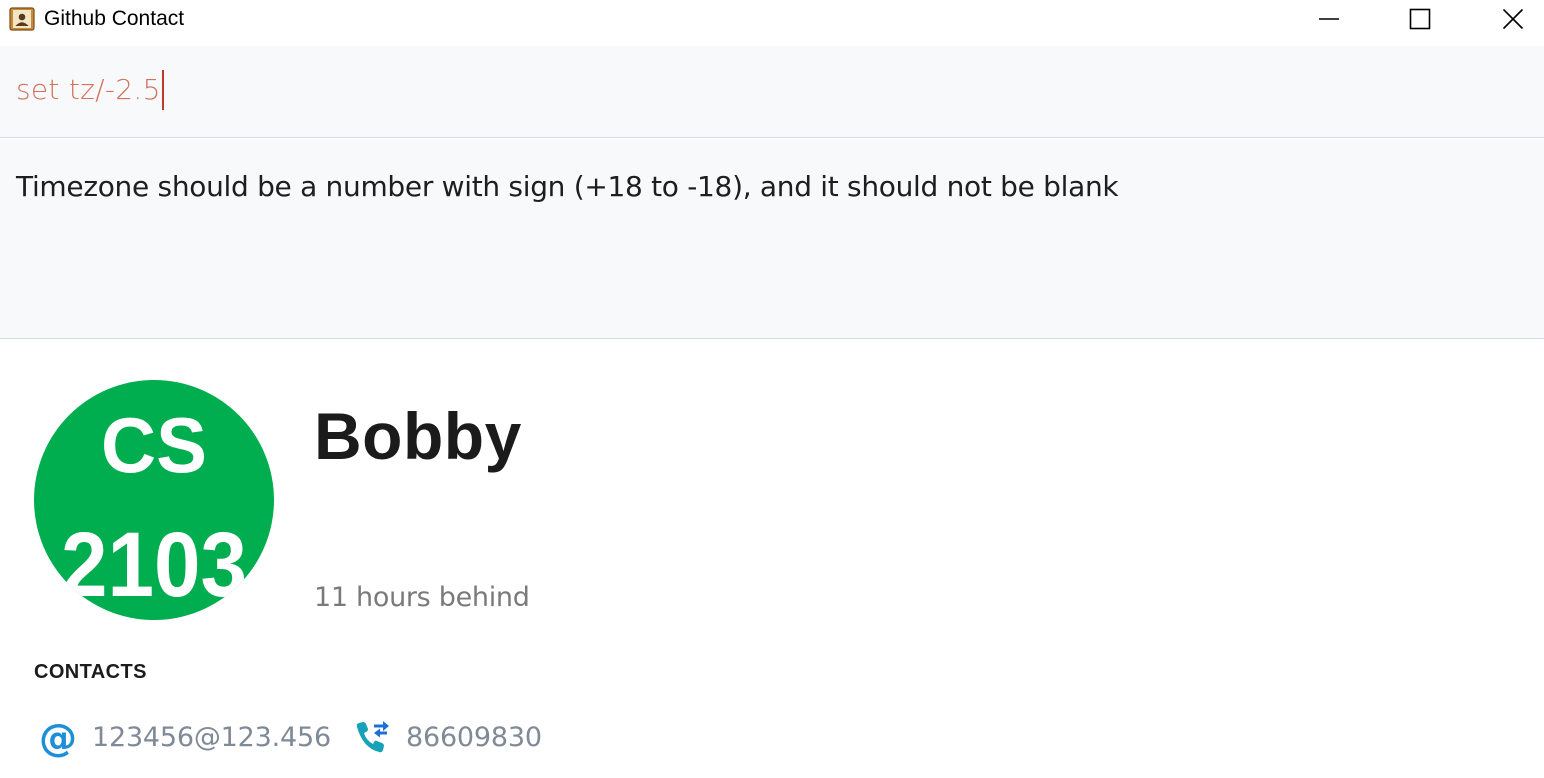 The image size is (1544, 778). What do you see at coordinates (114, 18) in the screenshot?
I see `window-title: Github Contact` at bounding box center [114, 18].